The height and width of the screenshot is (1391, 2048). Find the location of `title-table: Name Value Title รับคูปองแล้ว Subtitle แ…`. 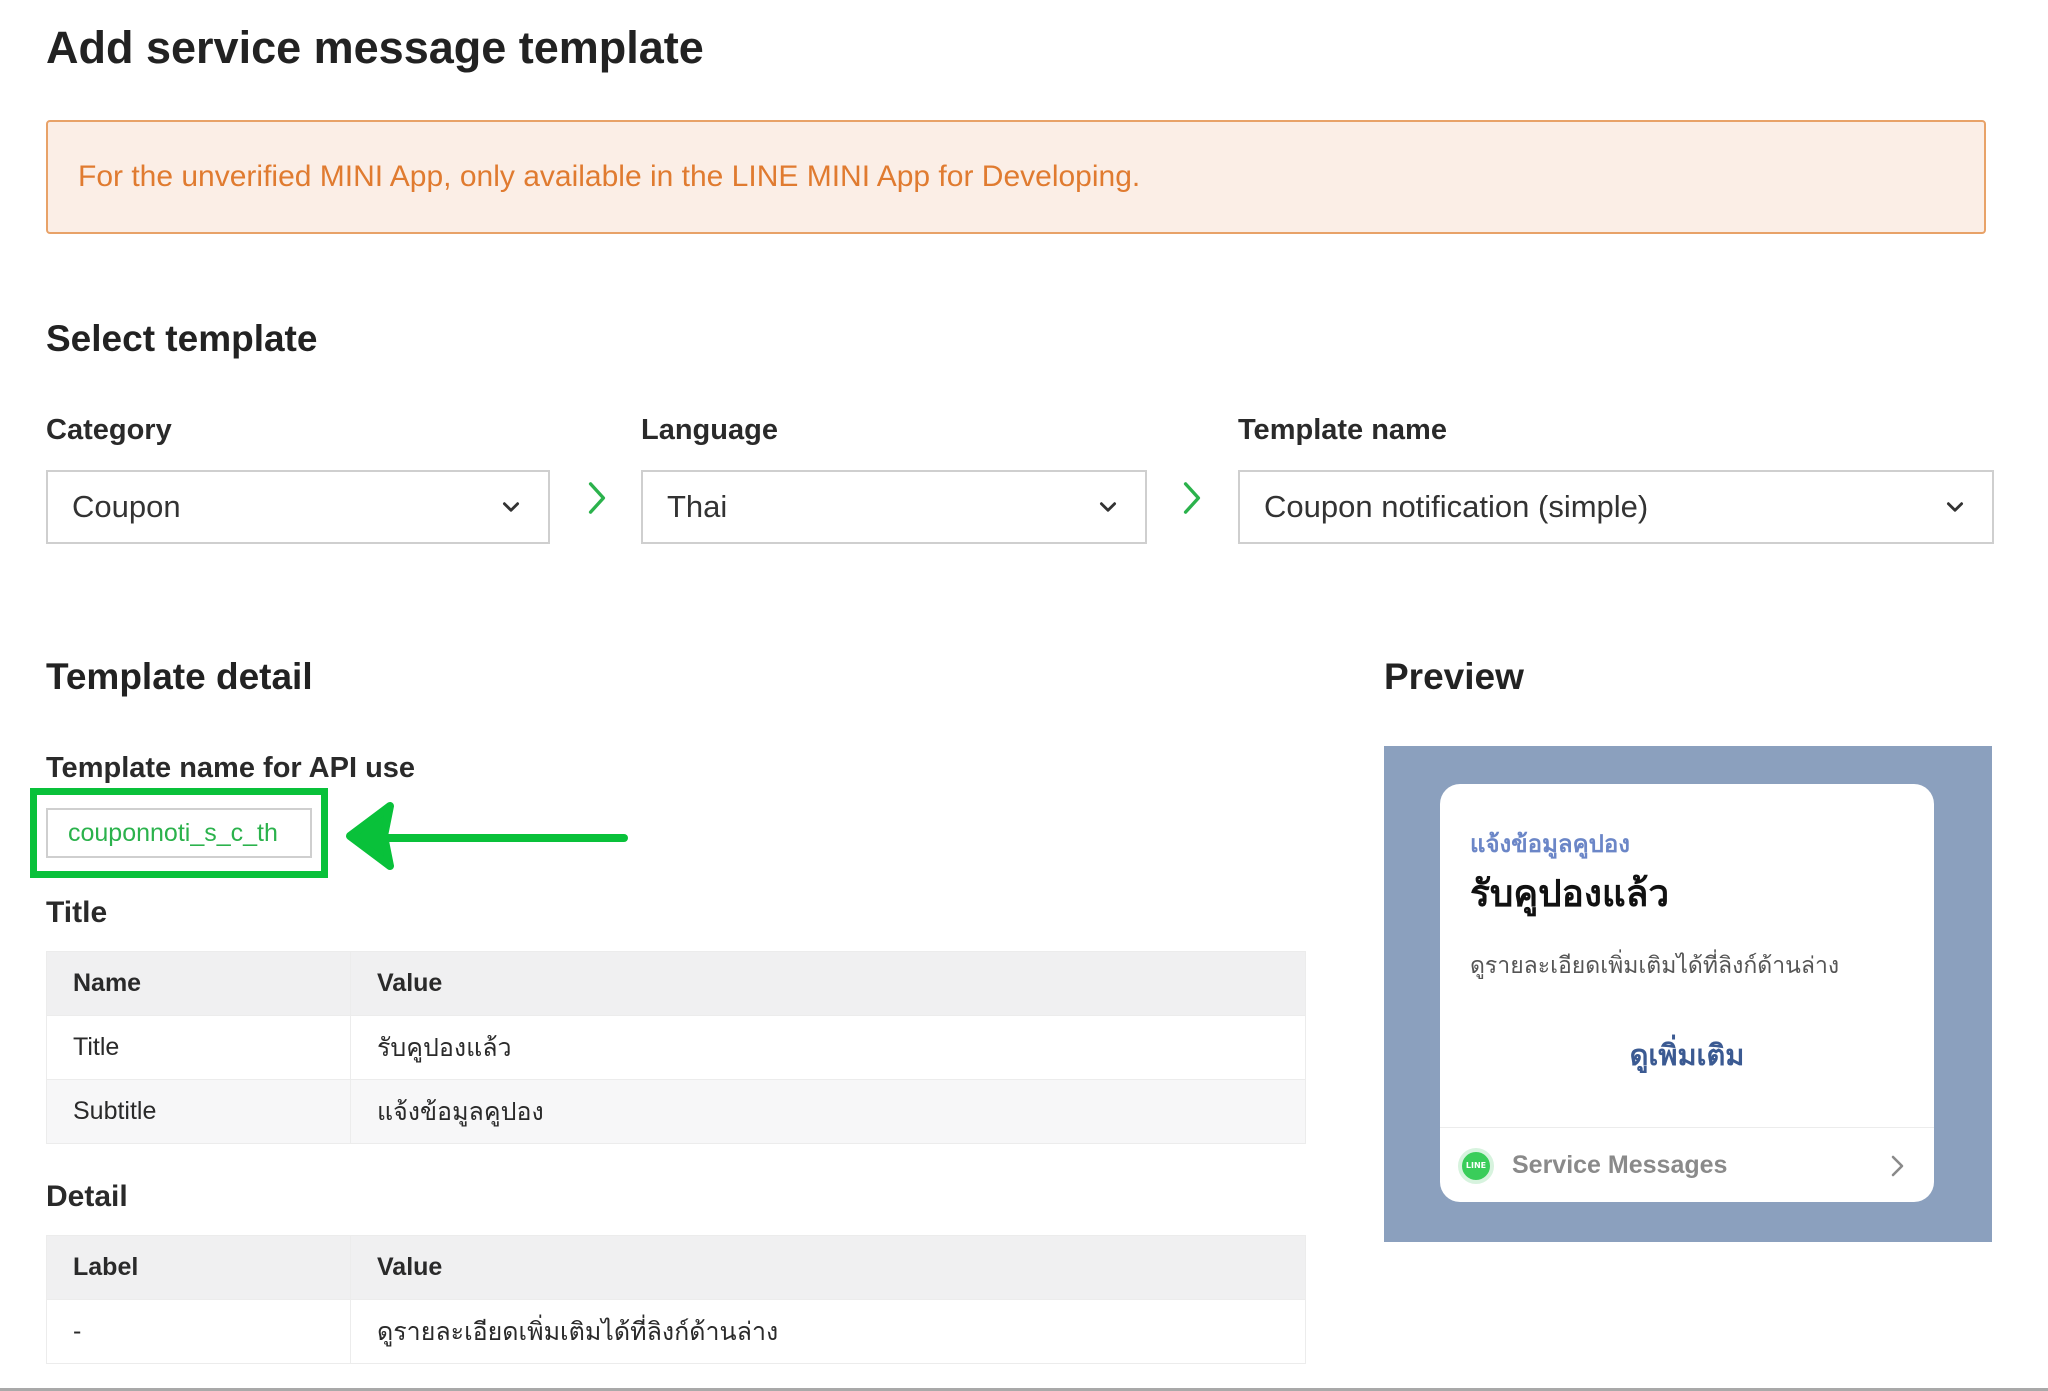

title-table: Name Value Title รับคูปองแล้ว Subtitle แ… is located at coordinates (676, 1047).